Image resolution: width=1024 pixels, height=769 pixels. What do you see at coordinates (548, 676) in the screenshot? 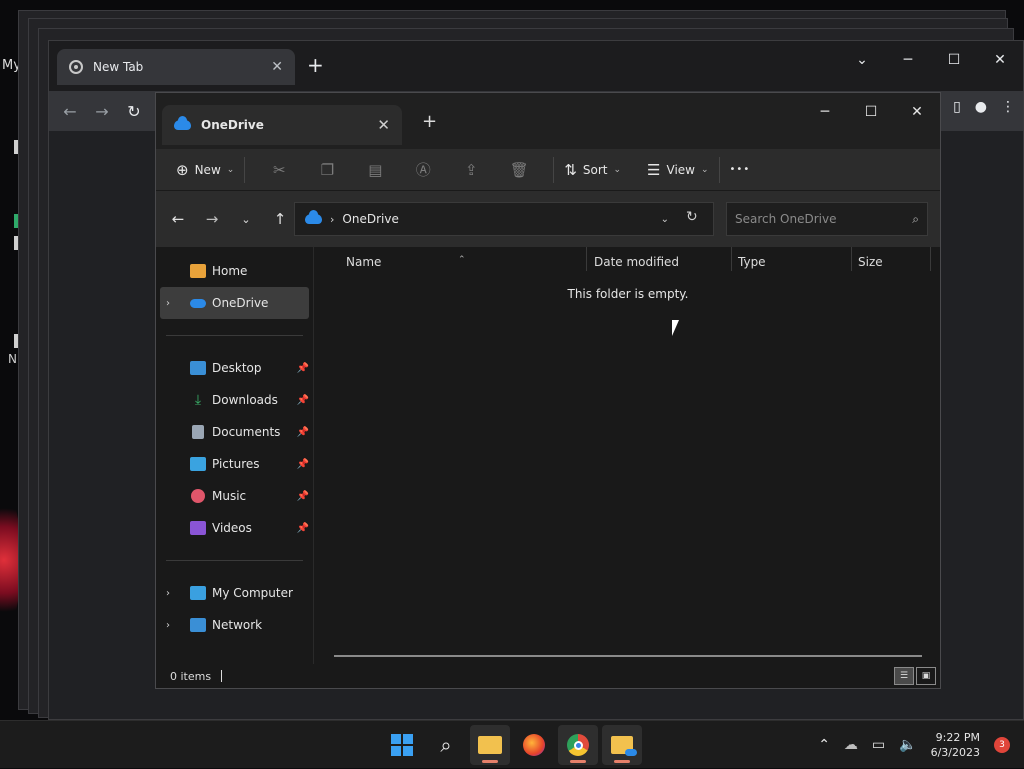
I see `status-bar: 0 items ☰ ▣` at bounding box center [548, 676].